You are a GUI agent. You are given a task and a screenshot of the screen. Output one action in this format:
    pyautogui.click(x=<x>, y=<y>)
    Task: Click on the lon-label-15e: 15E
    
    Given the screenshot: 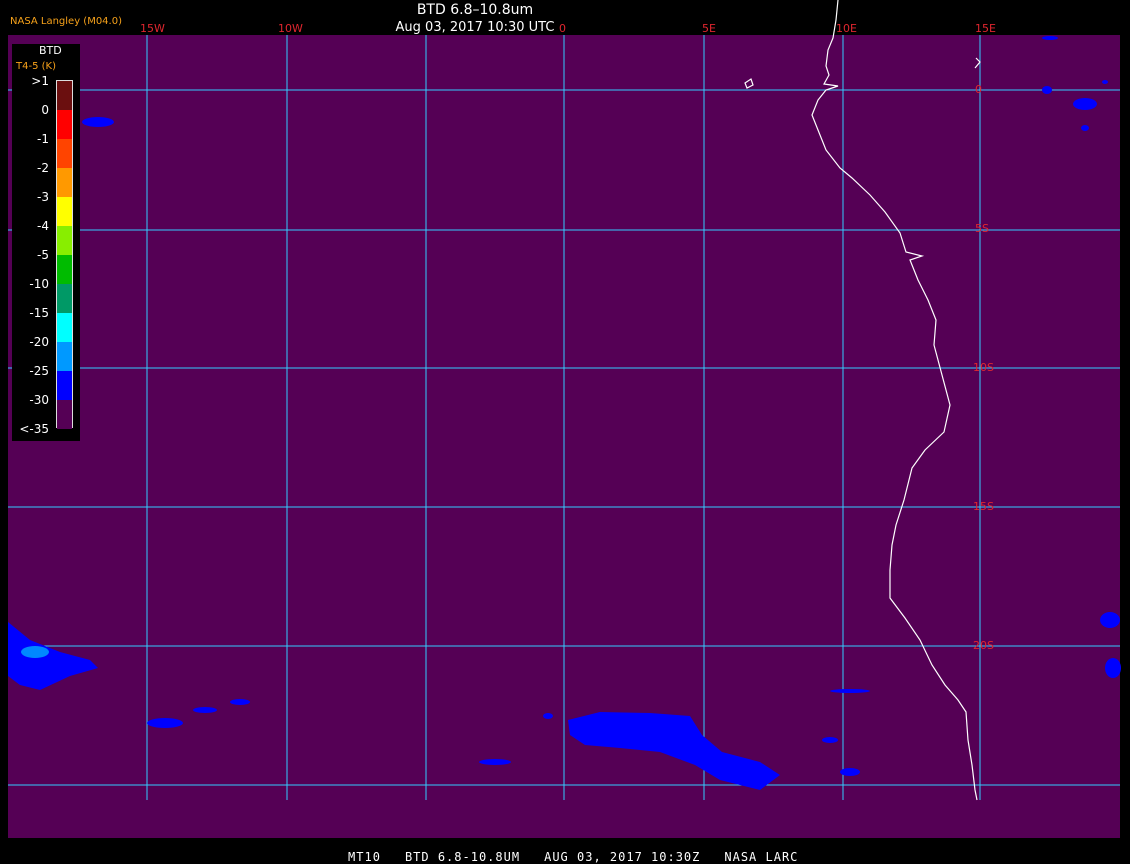 What is the action you would take?
    pyautogui.click(x=985, y=28)
    